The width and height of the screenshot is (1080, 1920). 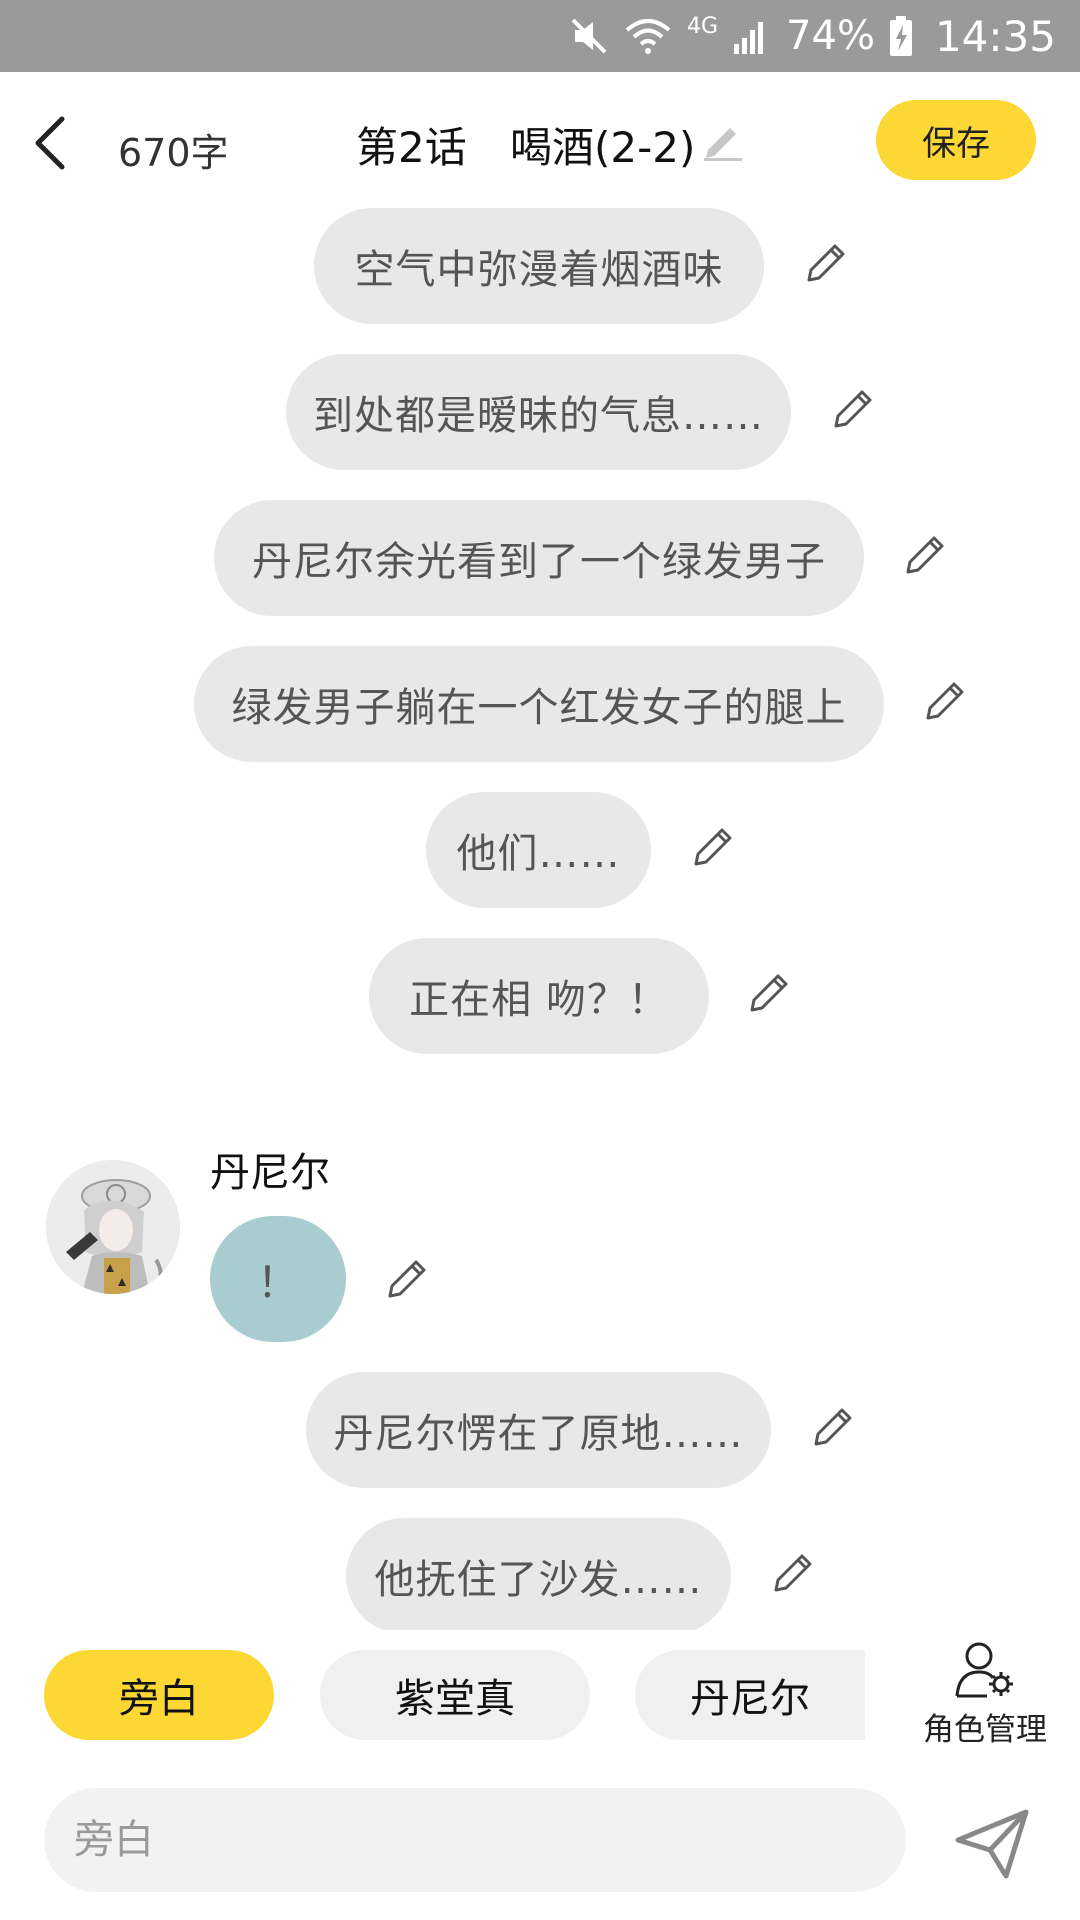 What do you see at coordinates (985, 1700) in the screenshot?
I see `role-manage-button: 角色管理` at bounding box center [985, 1700].